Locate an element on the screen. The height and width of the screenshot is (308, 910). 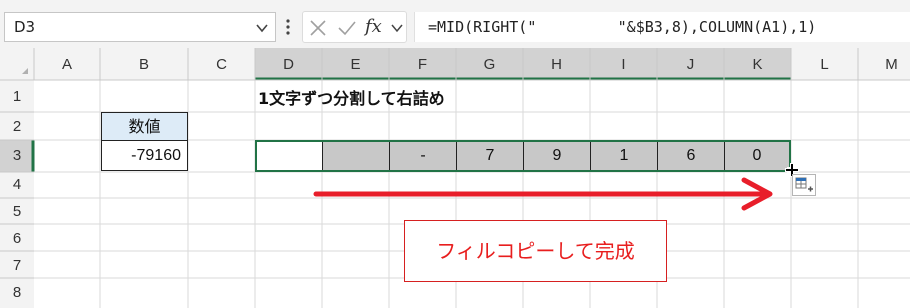
callout-note: フィルコピーして完成 is located at coordinates (535, 251).